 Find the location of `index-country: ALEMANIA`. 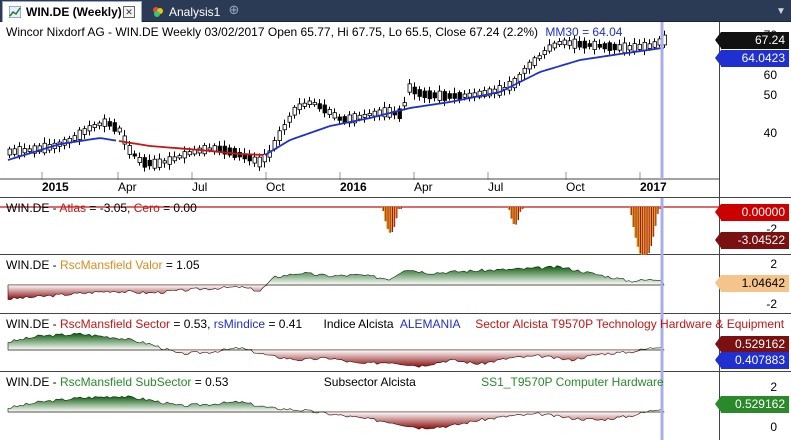

index-country: ALEMANIA is located at coordinates (429, 324).